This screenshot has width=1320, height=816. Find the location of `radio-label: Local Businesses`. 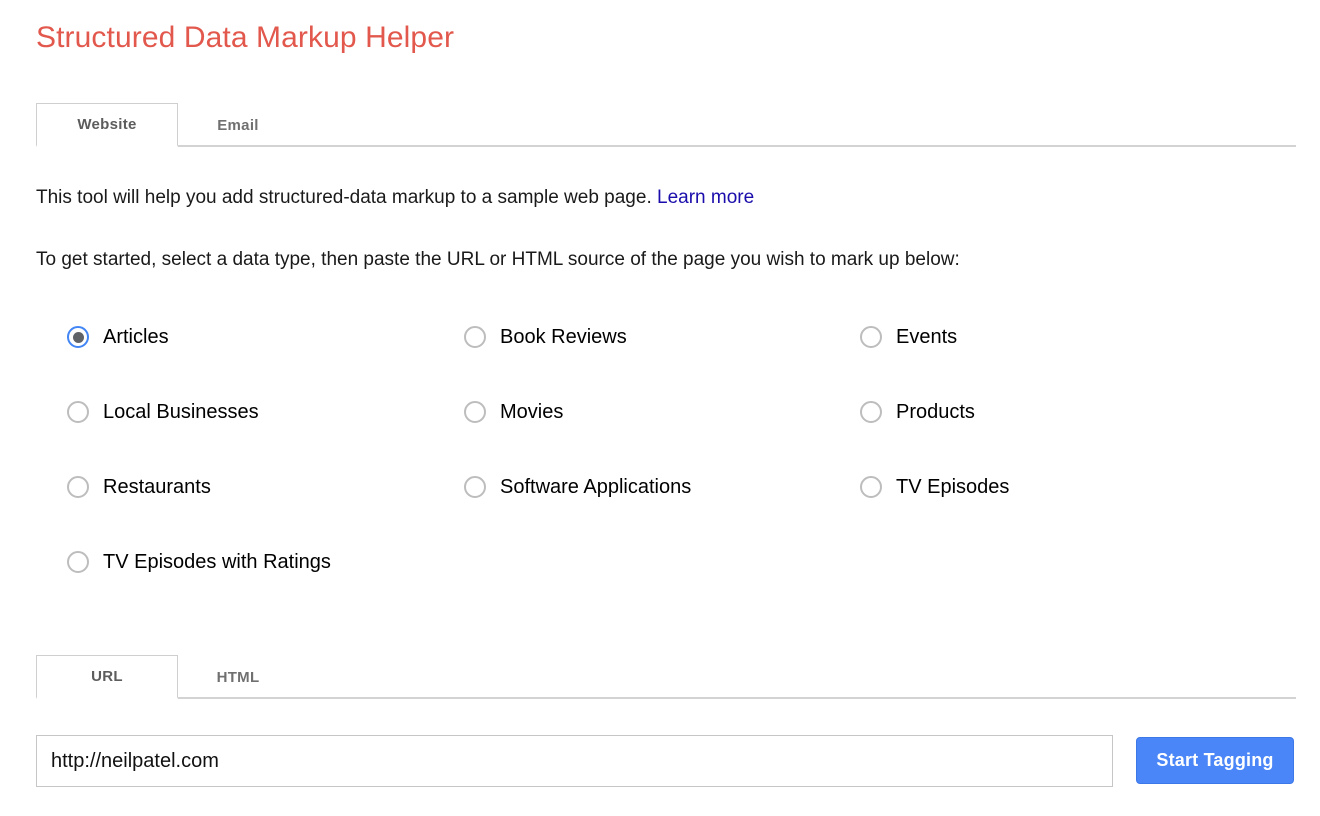

radio-label: Local Businesses is located at coordinates (181, 412).